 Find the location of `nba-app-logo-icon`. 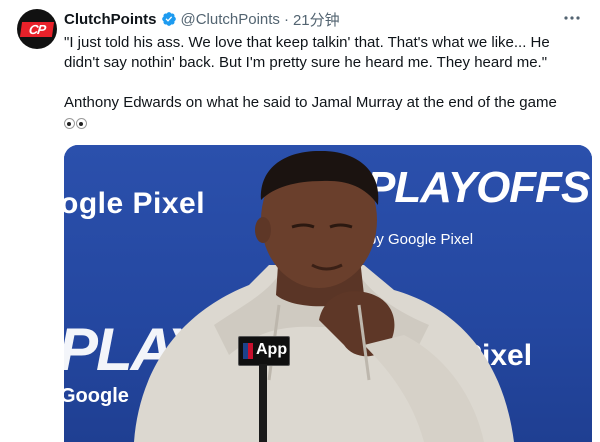

nba-app-logo-icon is located at coordinates (248, 351).